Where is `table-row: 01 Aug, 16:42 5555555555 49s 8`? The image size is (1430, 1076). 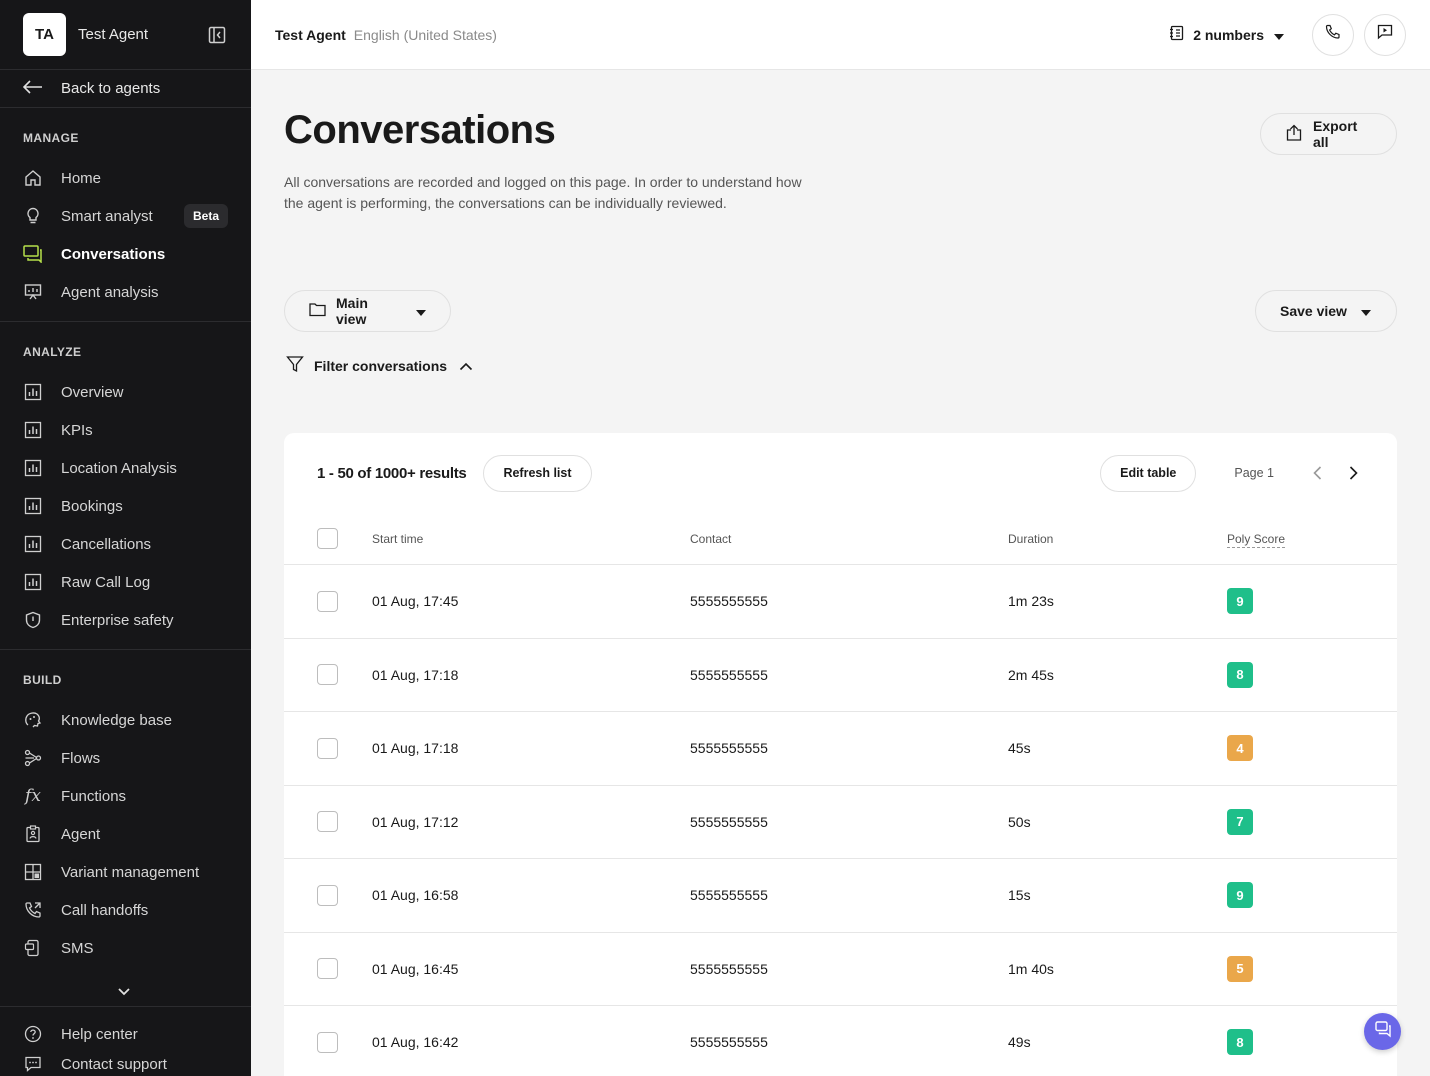
table-row: 01 Aug, 16:42 5555555555 49s 8 is located at coordinates (840, 1041).